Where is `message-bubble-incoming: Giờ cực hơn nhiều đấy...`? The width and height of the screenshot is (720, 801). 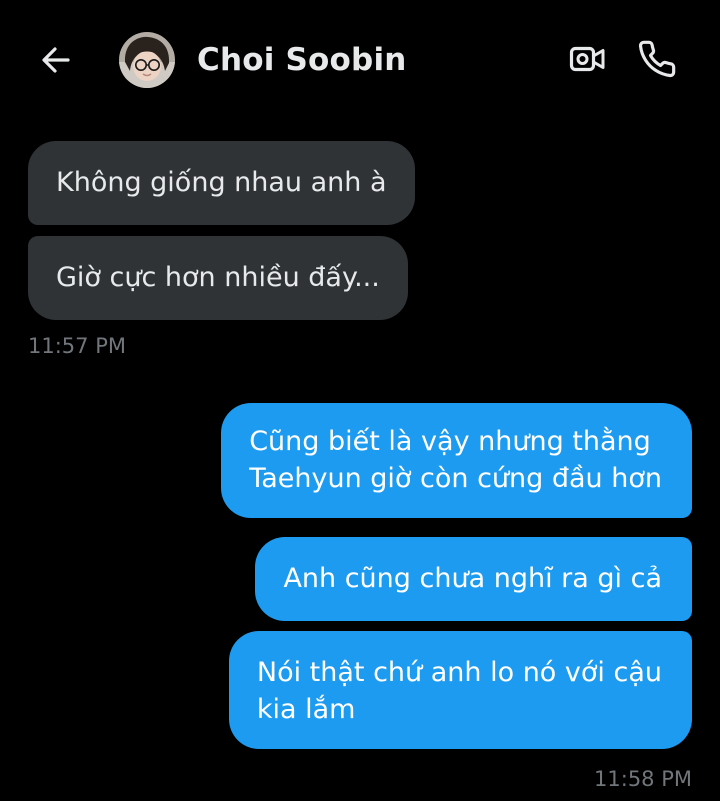 message-bubble-incoming: Giờ cực hơn nhiều đấy... is located at coordinates (218, 278).